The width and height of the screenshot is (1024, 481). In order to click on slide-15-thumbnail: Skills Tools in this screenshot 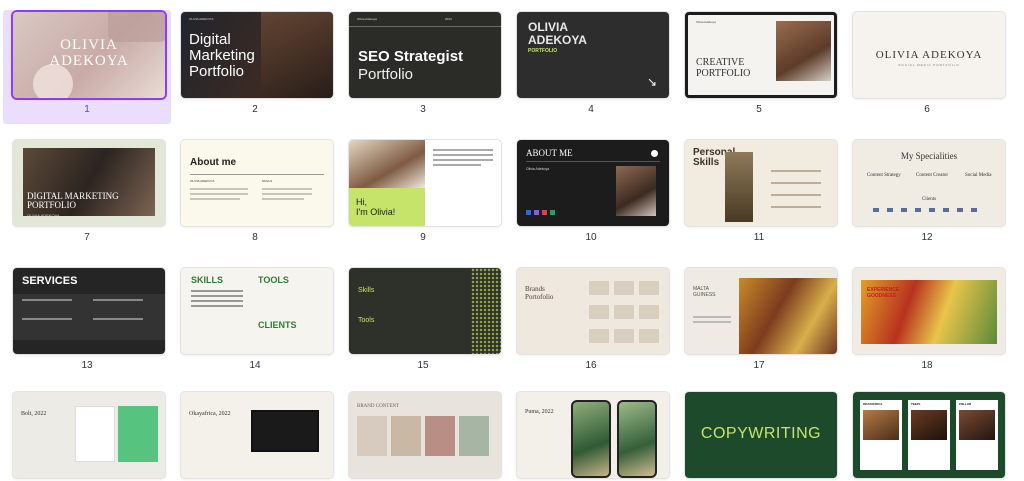, I will do `click(425, 311)`.